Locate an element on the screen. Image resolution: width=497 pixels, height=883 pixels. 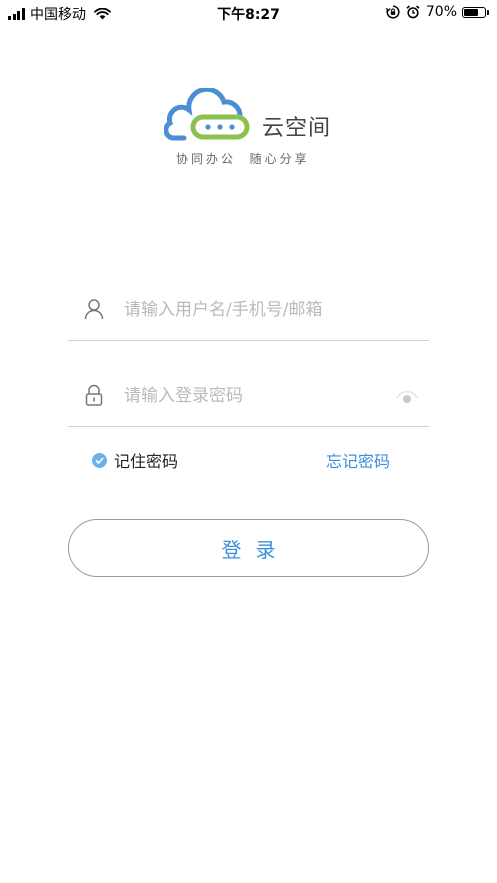
rotation-lock-icon is located at coordinates (392, 12).